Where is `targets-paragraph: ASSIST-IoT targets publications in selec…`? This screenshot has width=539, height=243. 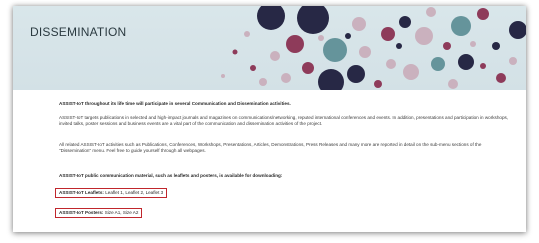
targets-paragraph: ASSIST-IoT targets publications in selec… is located at coordinates (284, 121).